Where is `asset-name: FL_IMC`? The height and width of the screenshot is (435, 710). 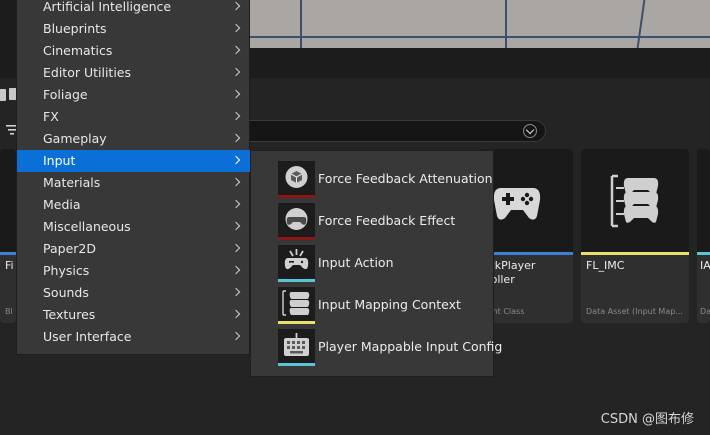 asset-name: FL_IMC is located at coordinates (605, 265).